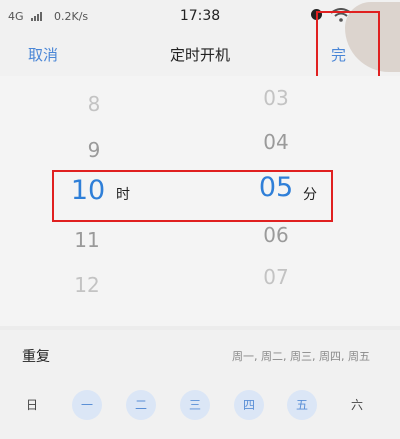 The width and height of the screenshot is (400, 439). Describe the element at coordinates (276, 142) in the screenshot. I see `minute-option: 04` at that location.